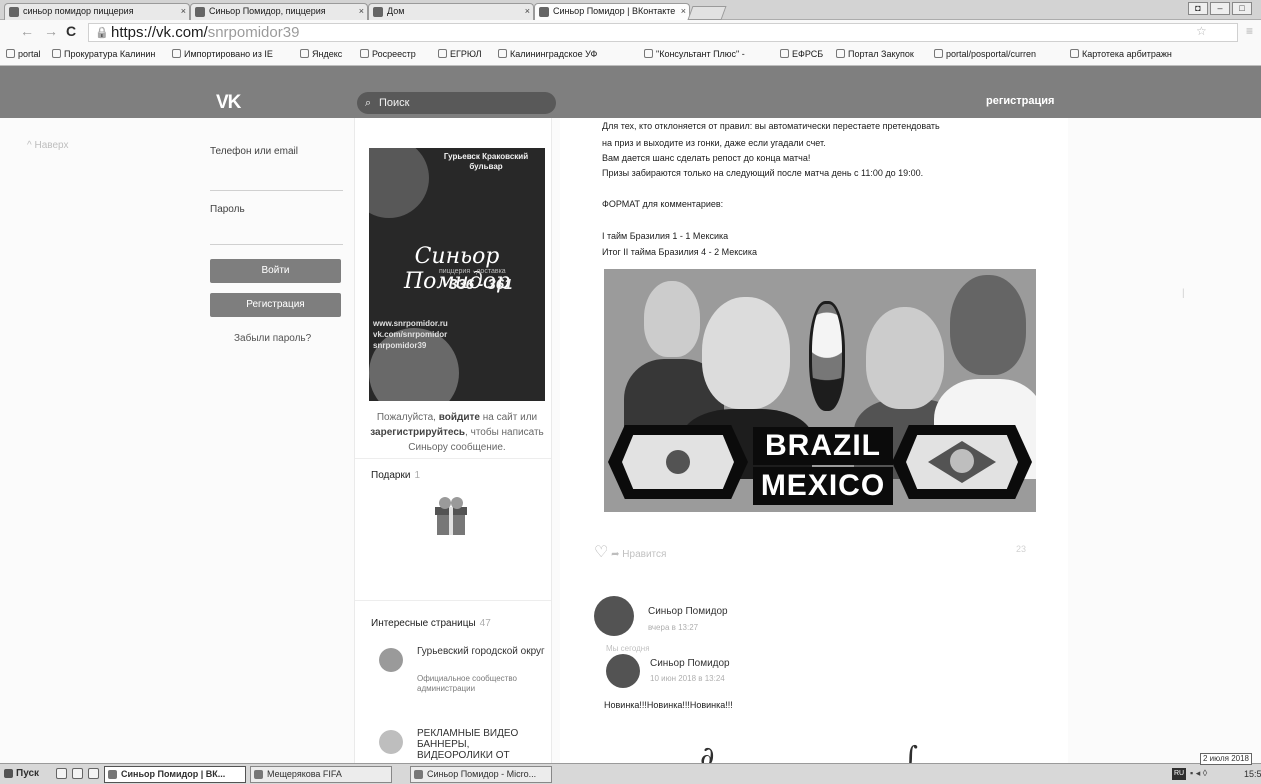 This screenshot has width=1261, height=784. What do you see at coordinates (663, 204) in the screenshot?
I see `post-text-line: ФОРМАТ для комментариев:` at bounding box center [663, 204].